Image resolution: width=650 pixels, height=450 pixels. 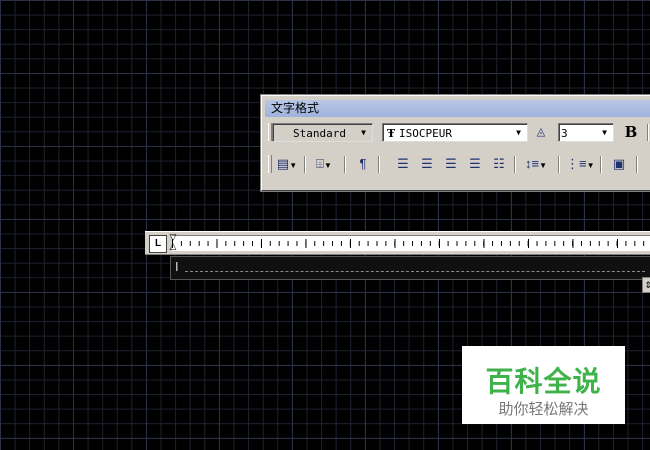 What do you see at coordinates (586, 132) in the screenshot?
I see `text-height-dropdown: 3 ▼` at bounding box center [586, 132].